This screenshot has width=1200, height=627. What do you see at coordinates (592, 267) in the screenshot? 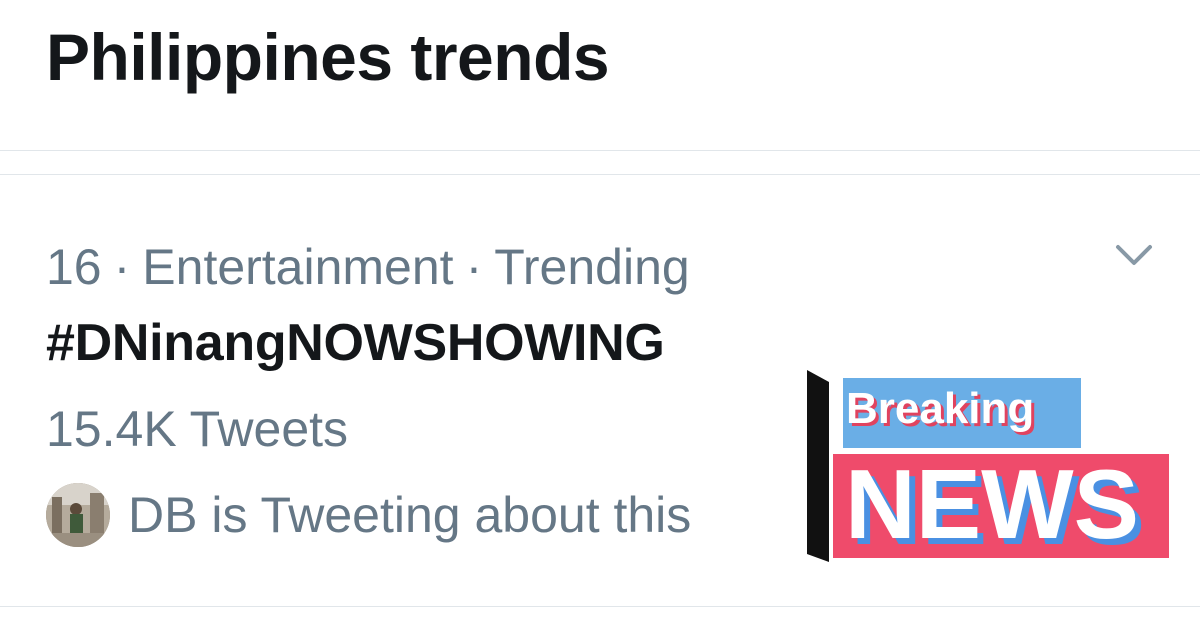
I see `trend-status: Trending` at bounding box center [592, 267].